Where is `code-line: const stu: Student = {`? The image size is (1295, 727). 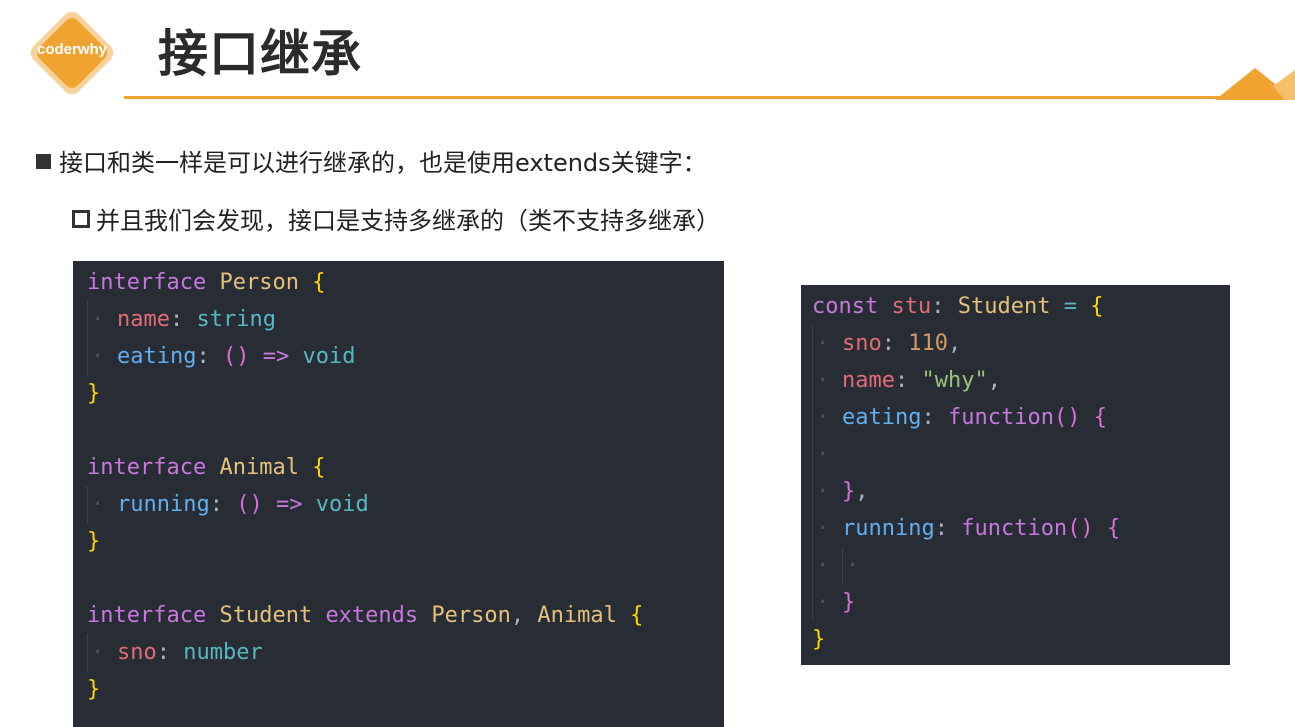
code-line: const stu: Student = { is located at coordinates (1021, 306).